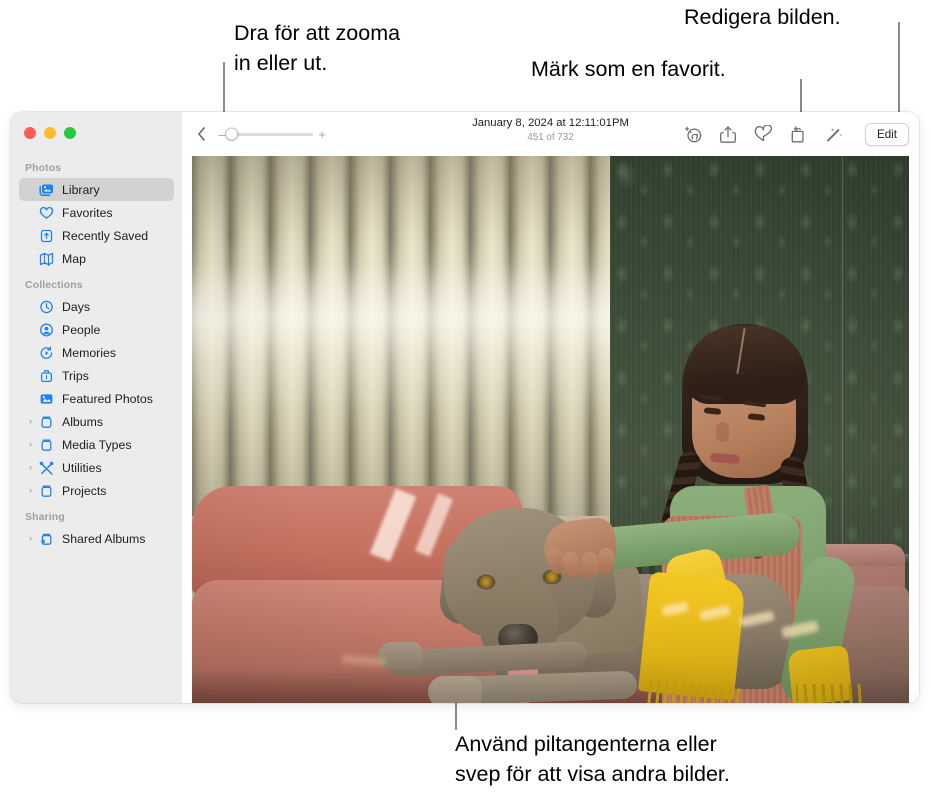  Describe the element at coordinates (693, 134) in the screenshot. I see `identify-subject-icon` at that location.